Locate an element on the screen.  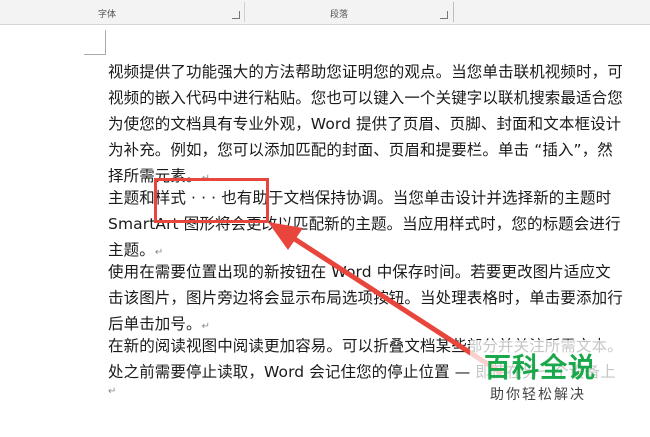
watermark-logo: 百科全说 助你轻松解决 is located at coordinates (562, 376).